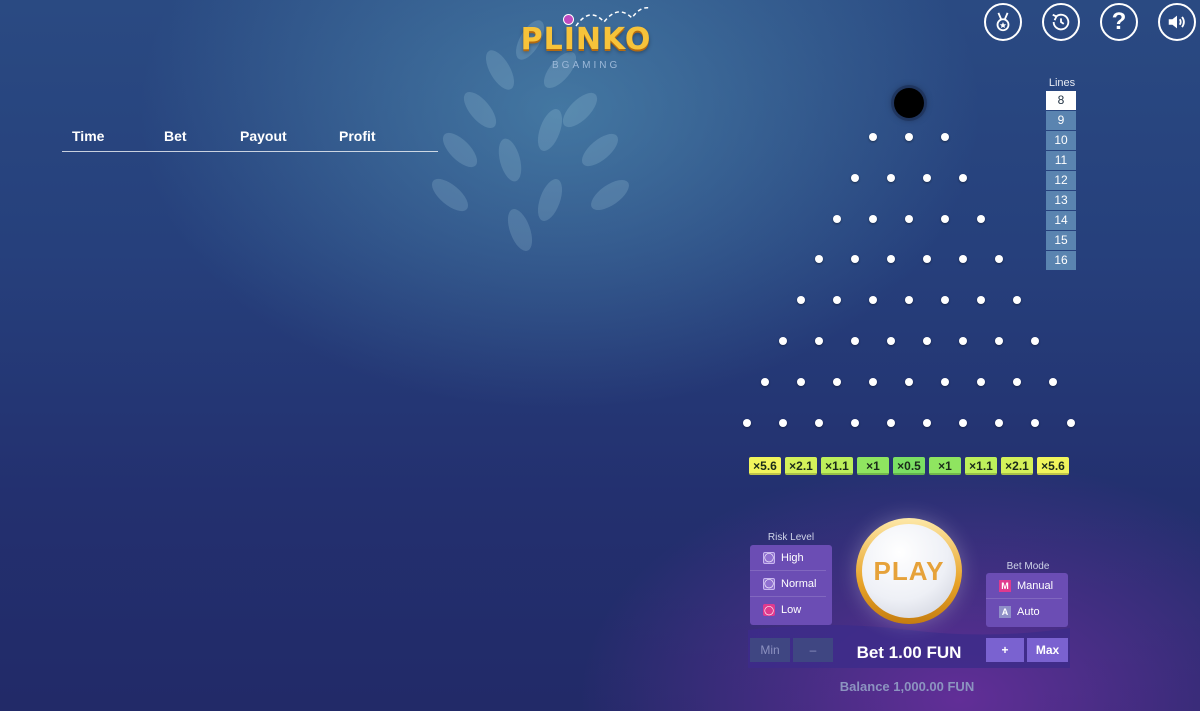  I want to click on checked-icon: ◯, so click(769, 610).